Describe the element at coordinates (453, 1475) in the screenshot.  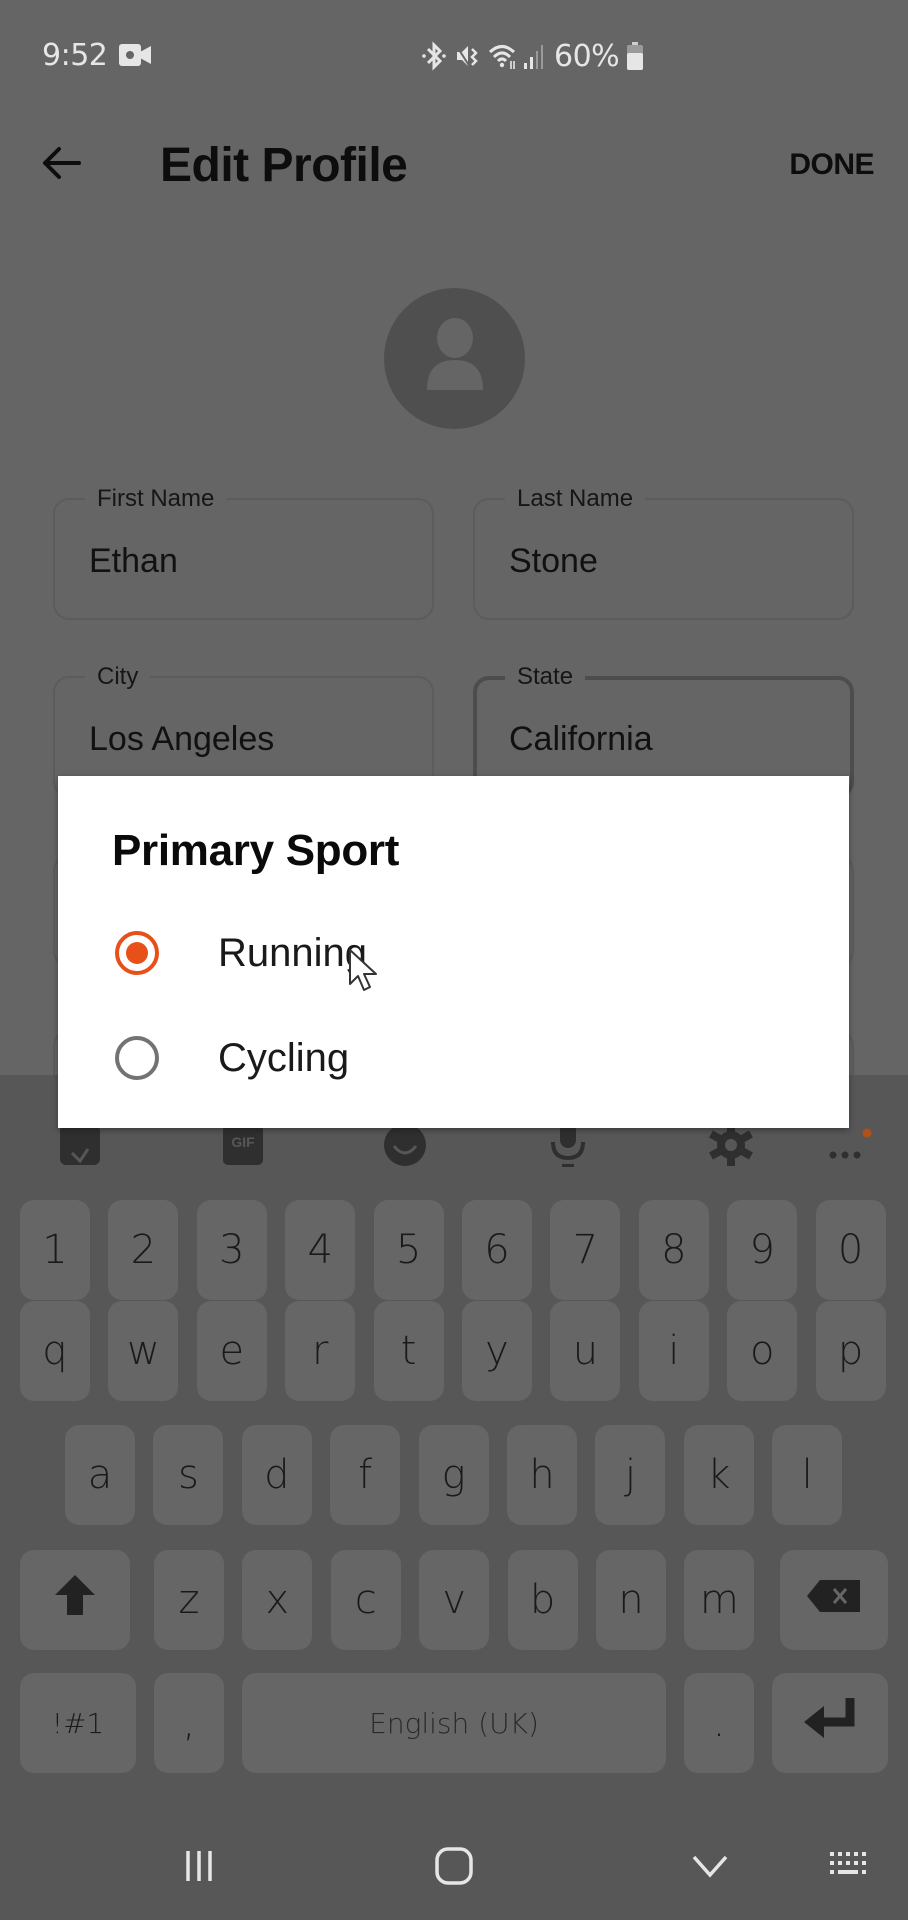
I see `key-g: g` at that location.